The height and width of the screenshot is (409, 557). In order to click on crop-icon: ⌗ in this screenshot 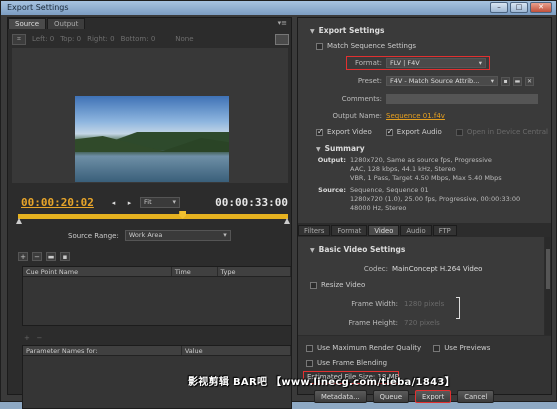, I will do `click(19, 39)`.